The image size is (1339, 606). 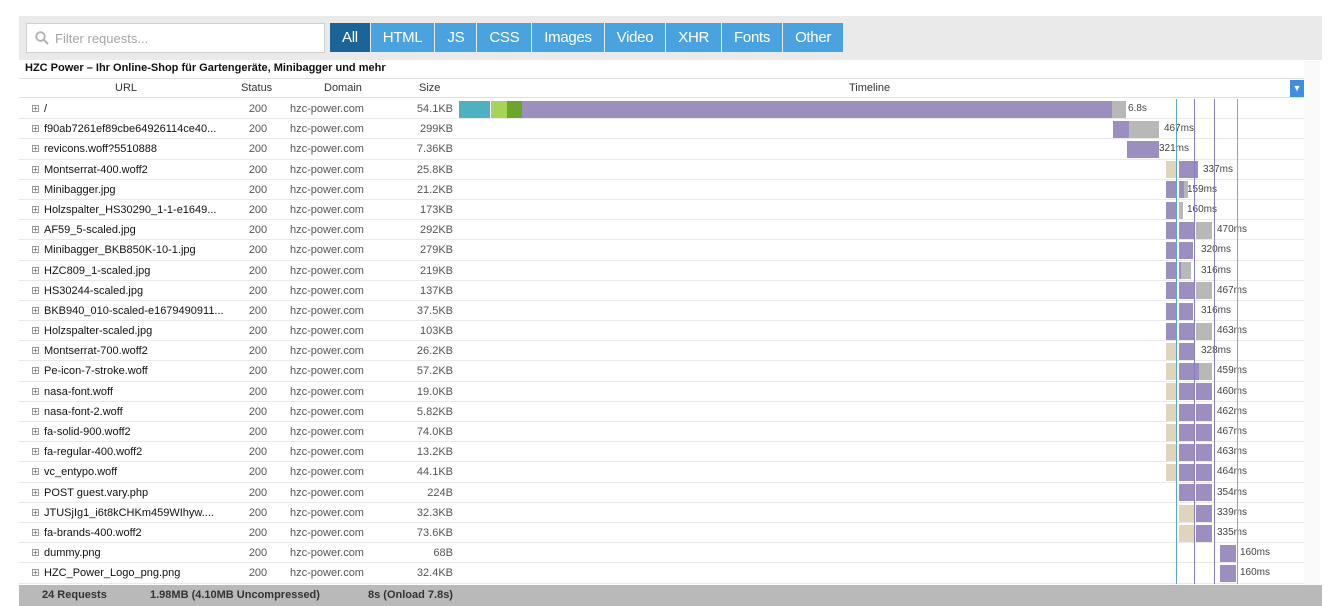 What do you see at coordinates (139, 553) in the screenshot?
I see `request-url: dummy.png` at bounding box center [139, 553].